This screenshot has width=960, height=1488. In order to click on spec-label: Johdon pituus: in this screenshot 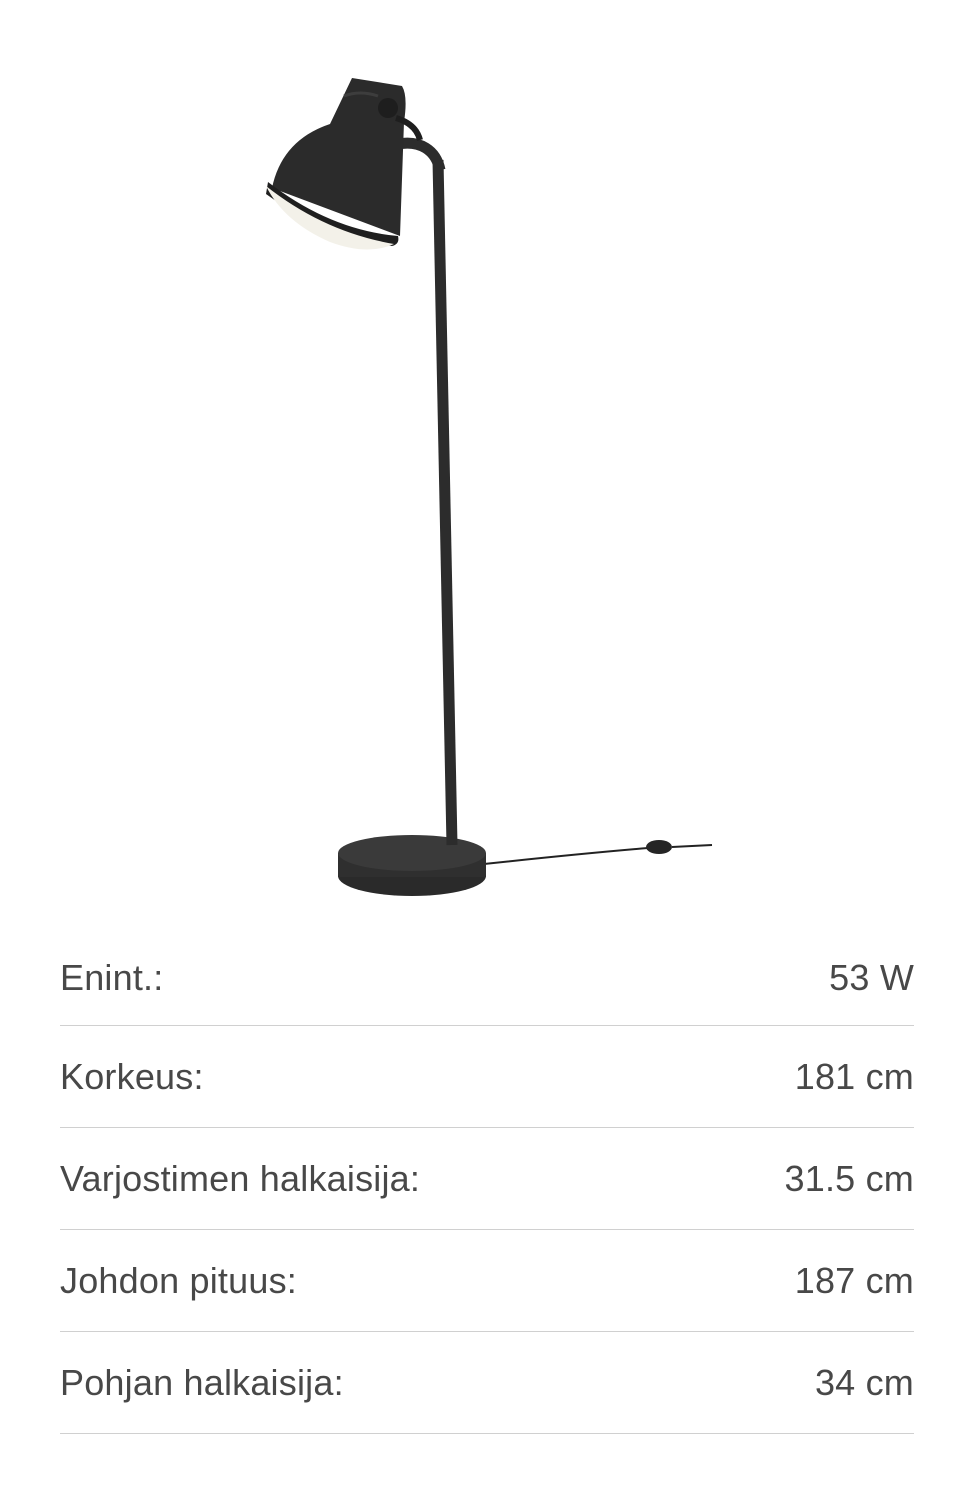, I will do `click(178, 1280)`.